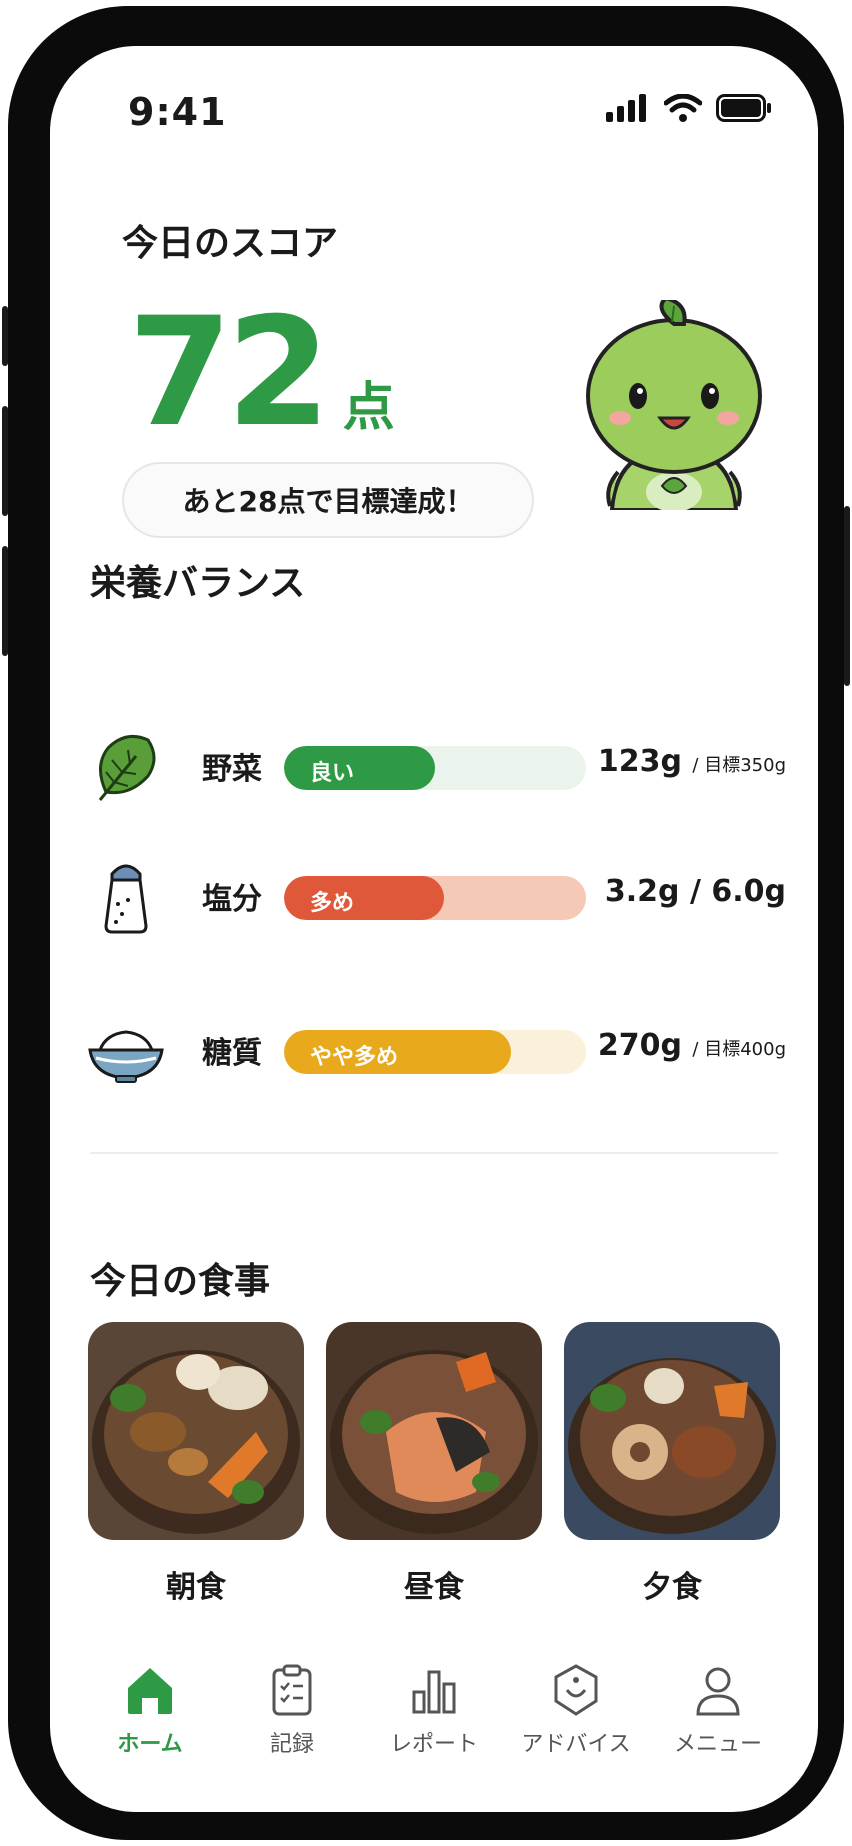 This screenshot has height=1846, width=852. I want to click on nutrition-status: 良い, so click(332, 773).